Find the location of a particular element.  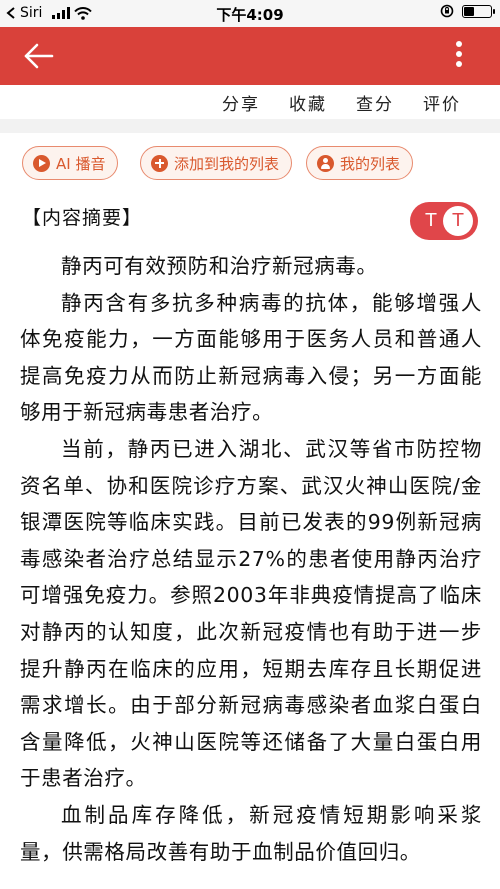

ai-play-button: AI 播音 is located at coordinates (70, 163).